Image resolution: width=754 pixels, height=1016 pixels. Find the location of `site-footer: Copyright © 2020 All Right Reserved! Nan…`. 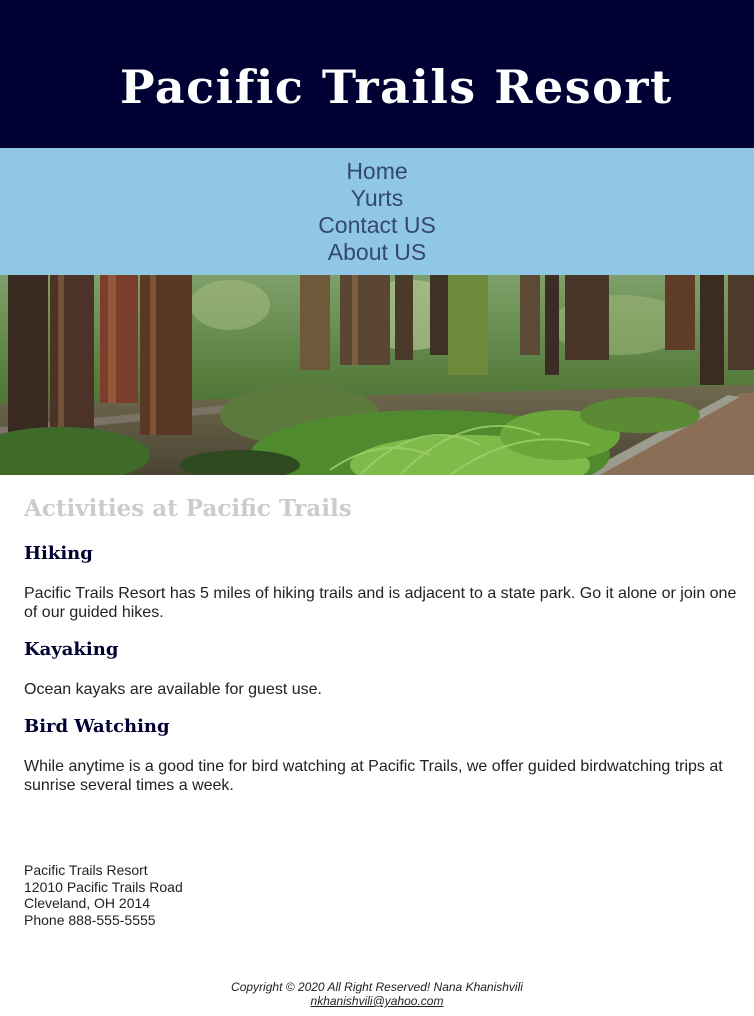

site-footer: Copyright © 2020 All Right Reserved! Nan… is located at coordinates (377, 994).